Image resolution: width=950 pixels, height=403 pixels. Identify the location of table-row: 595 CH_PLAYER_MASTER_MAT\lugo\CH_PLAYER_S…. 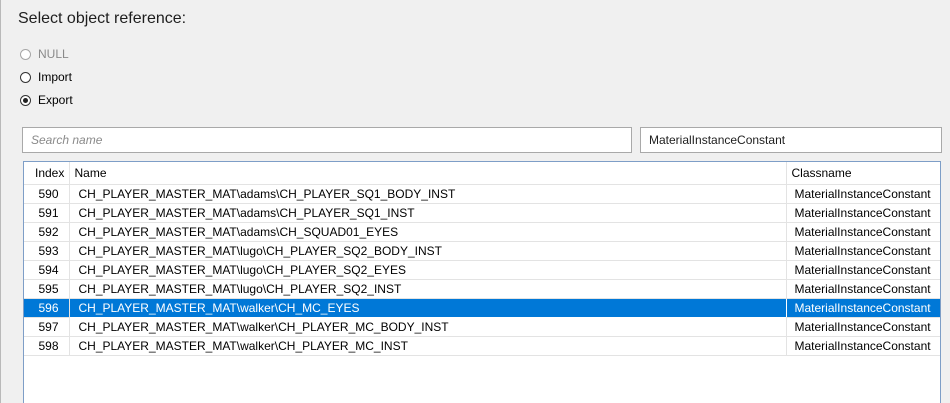
(482, 289).